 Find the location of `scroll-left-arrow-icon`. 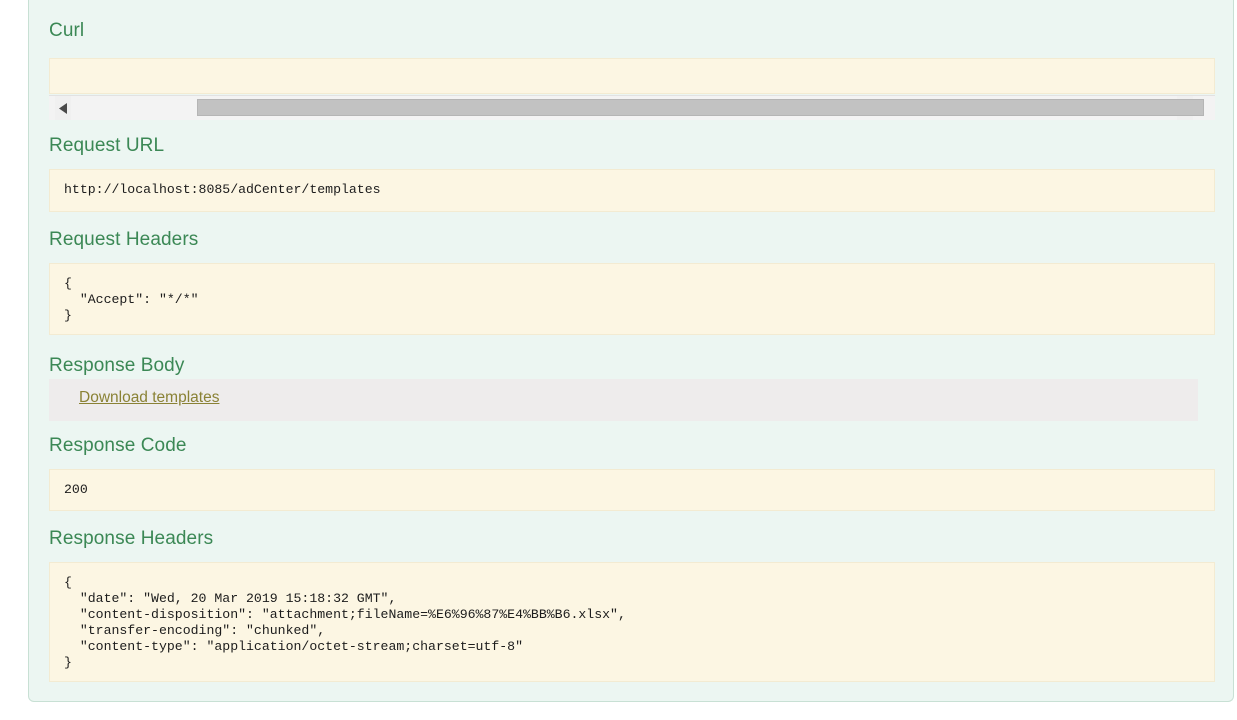

scroll-left-arrow-icon is located at coordinates (63, 108).